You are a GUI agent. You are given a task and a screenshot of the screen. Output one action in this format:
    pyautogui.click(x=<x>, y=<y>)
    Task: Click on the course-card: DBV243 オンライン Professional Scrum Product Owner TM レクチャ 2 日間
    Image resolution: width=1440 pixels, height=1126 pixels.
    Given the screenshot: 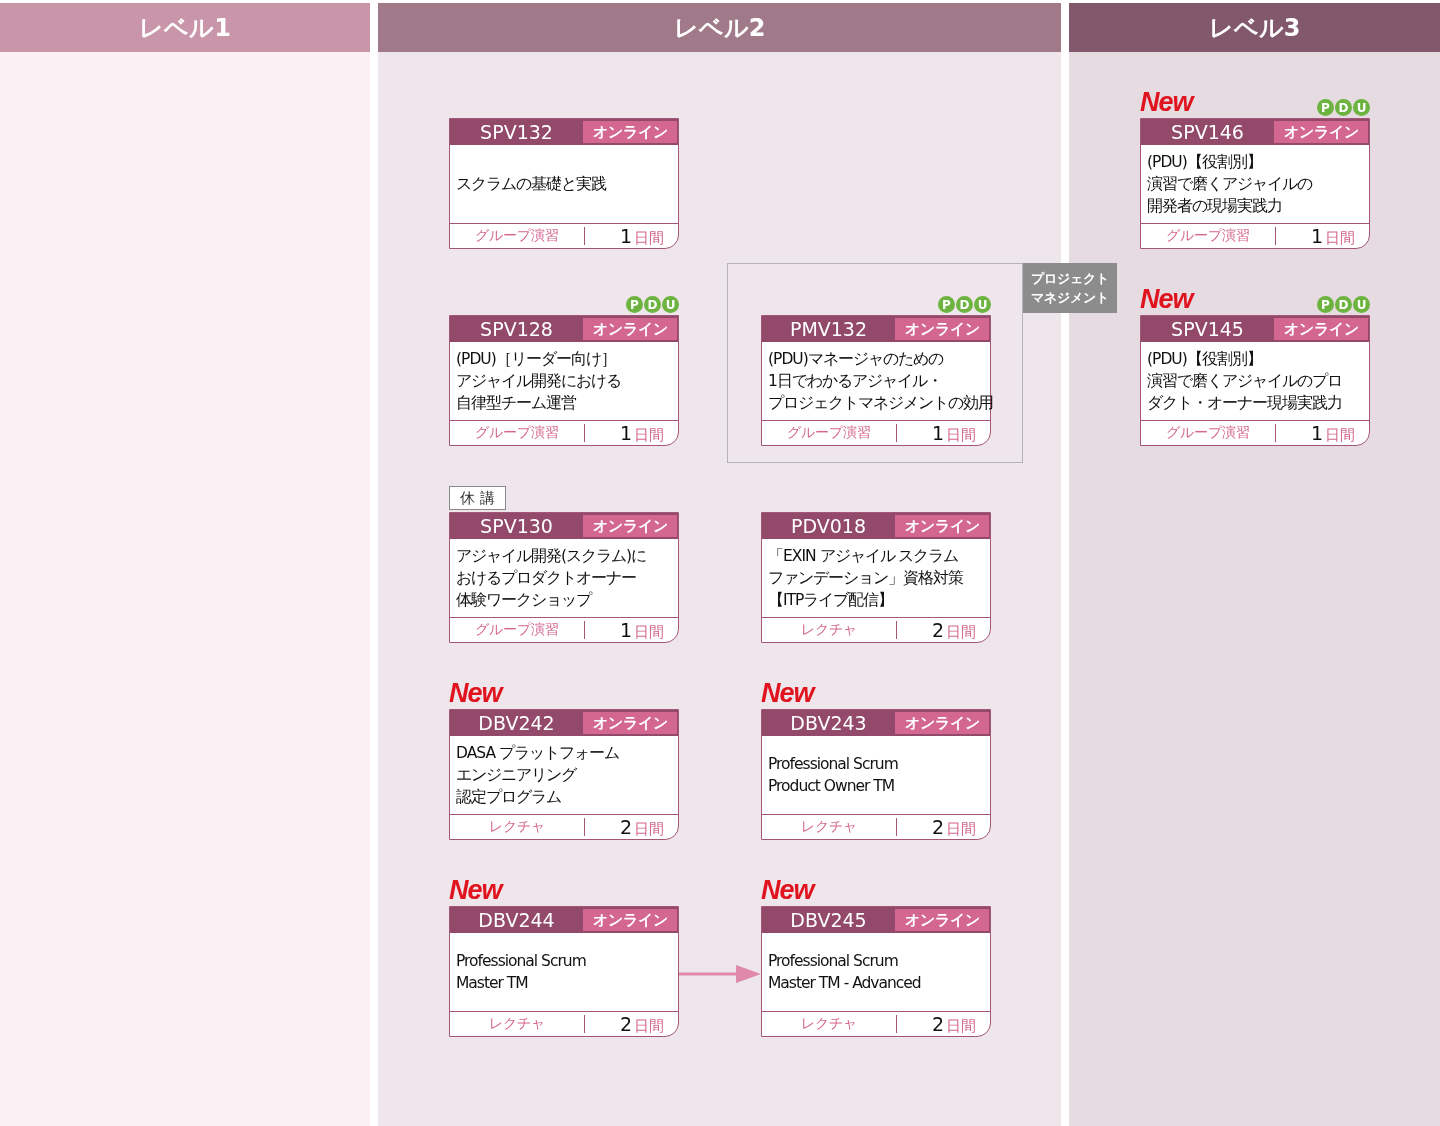 What is the action you would take?
    pyautogui.click(x=876, y=774)
    